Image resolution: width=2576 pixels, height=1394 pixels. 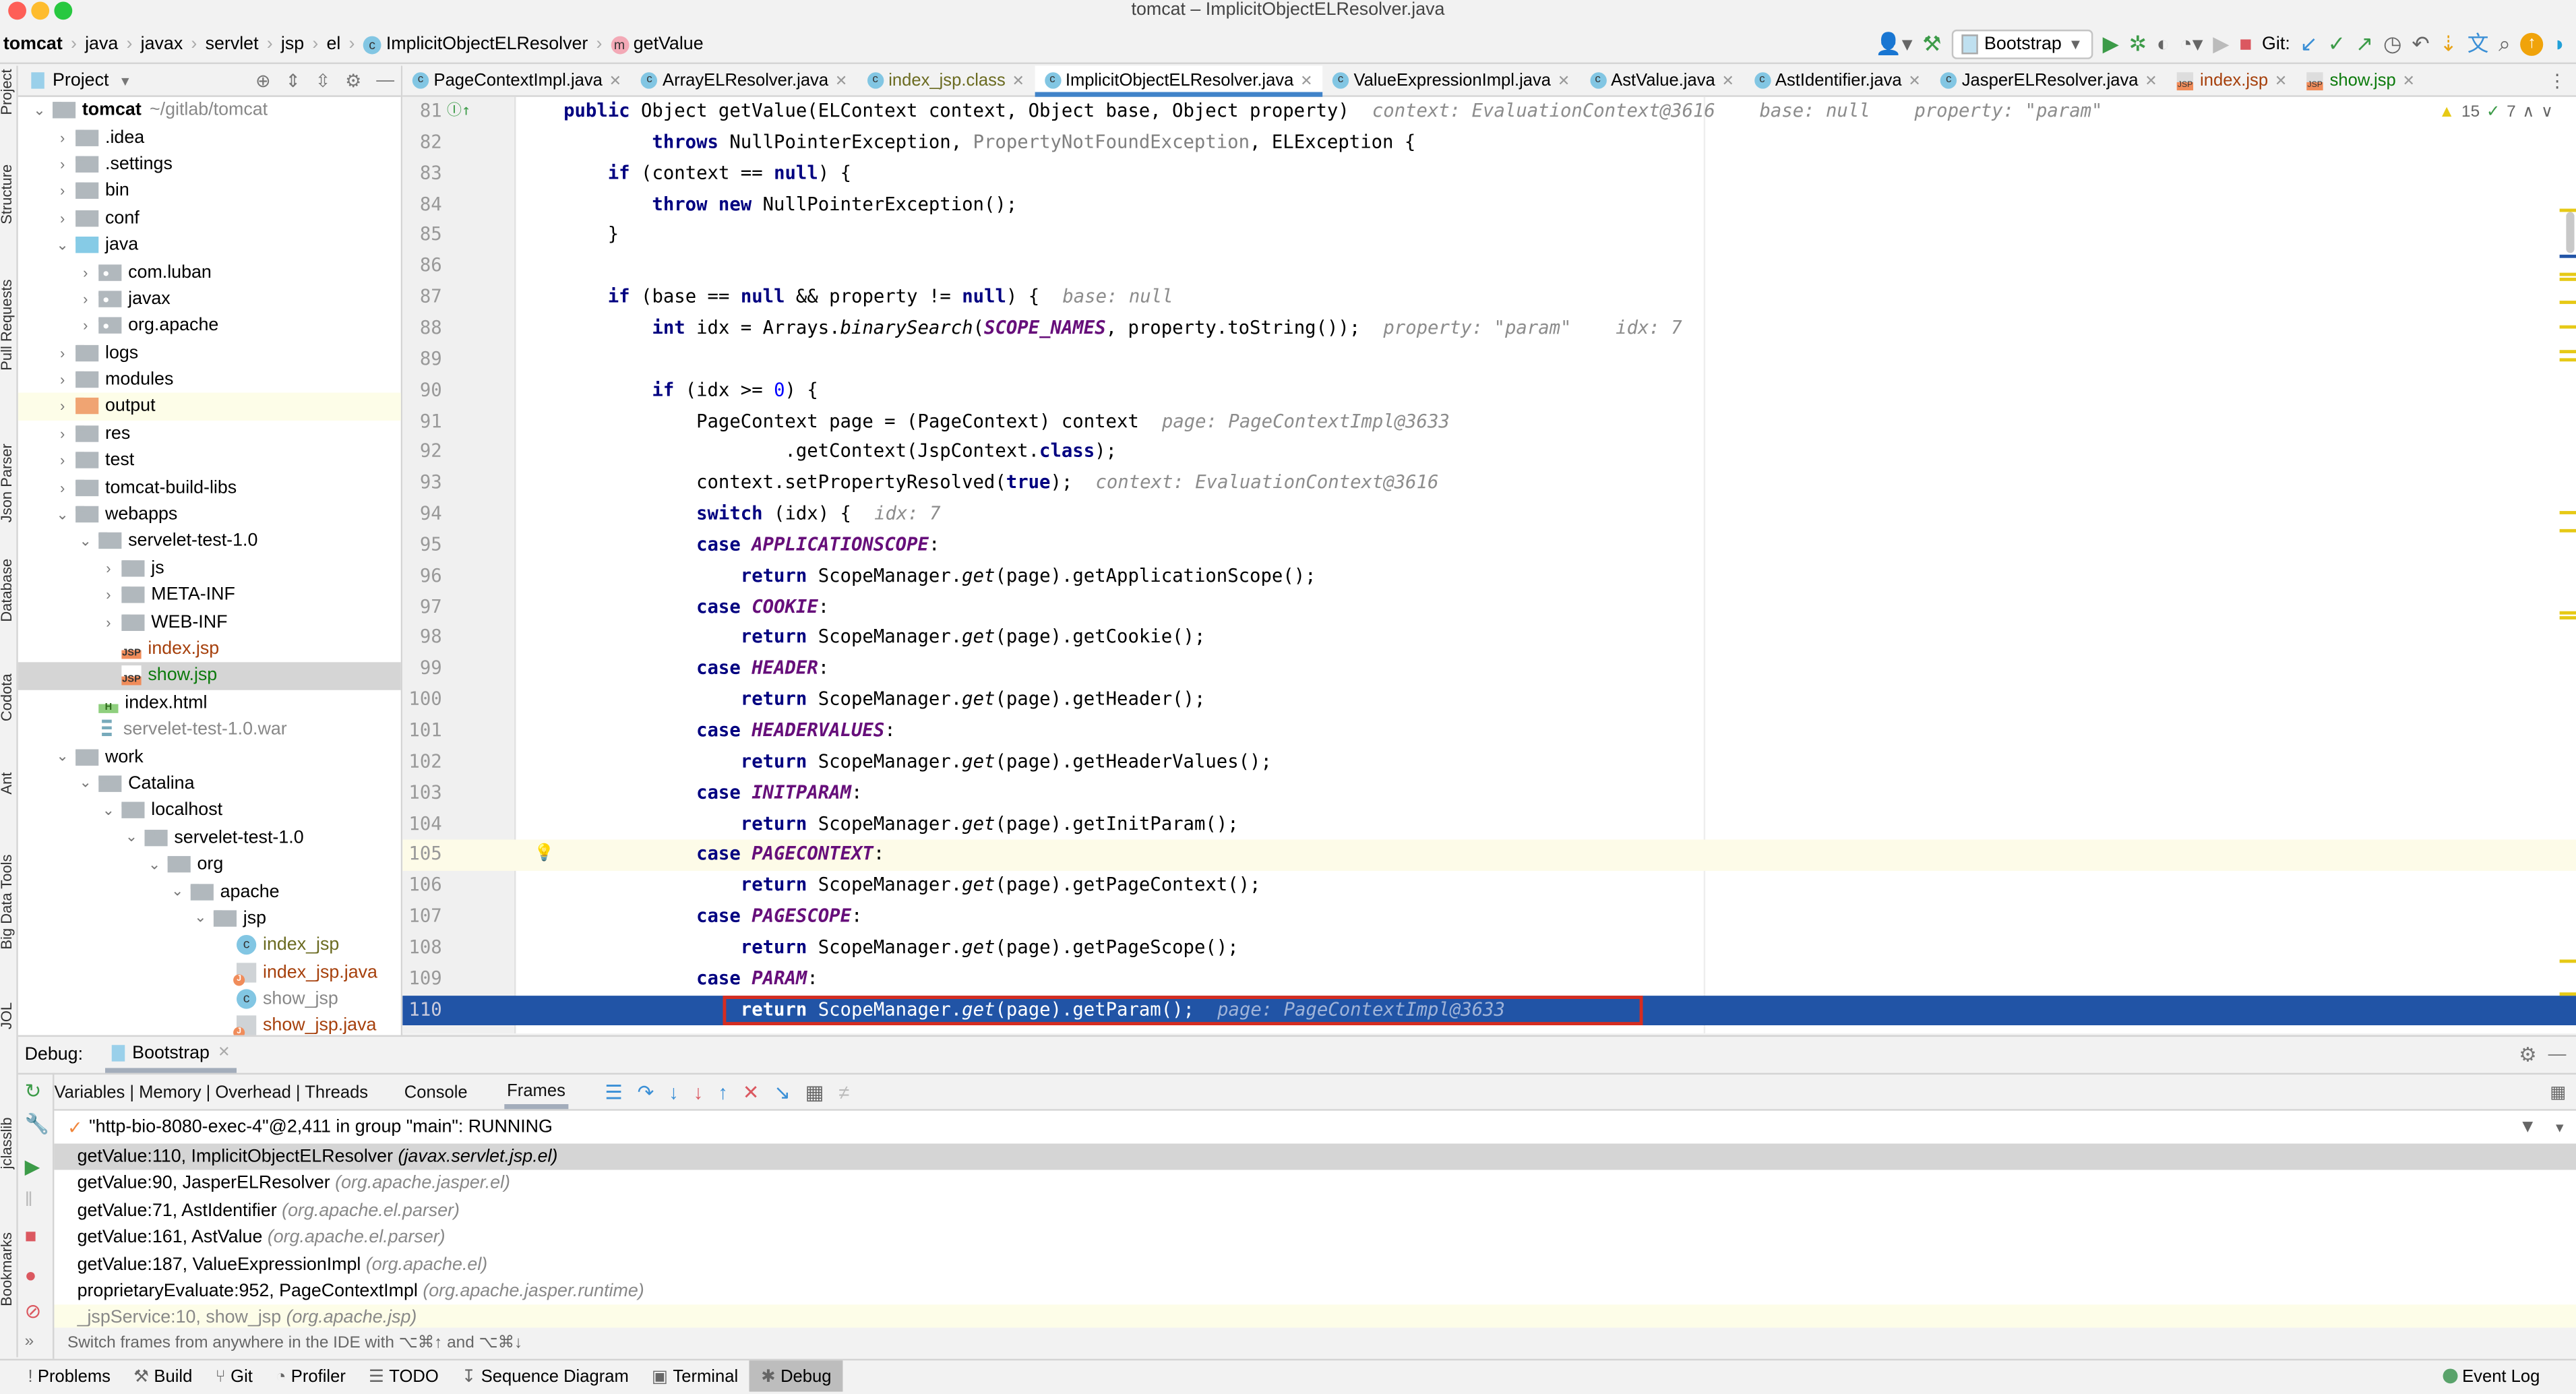 What do you see at coordinates (7, 1144) in the screenshot?
I see `tool-window-jclasslib: jclasslib` at bounding box center [7, 1144].